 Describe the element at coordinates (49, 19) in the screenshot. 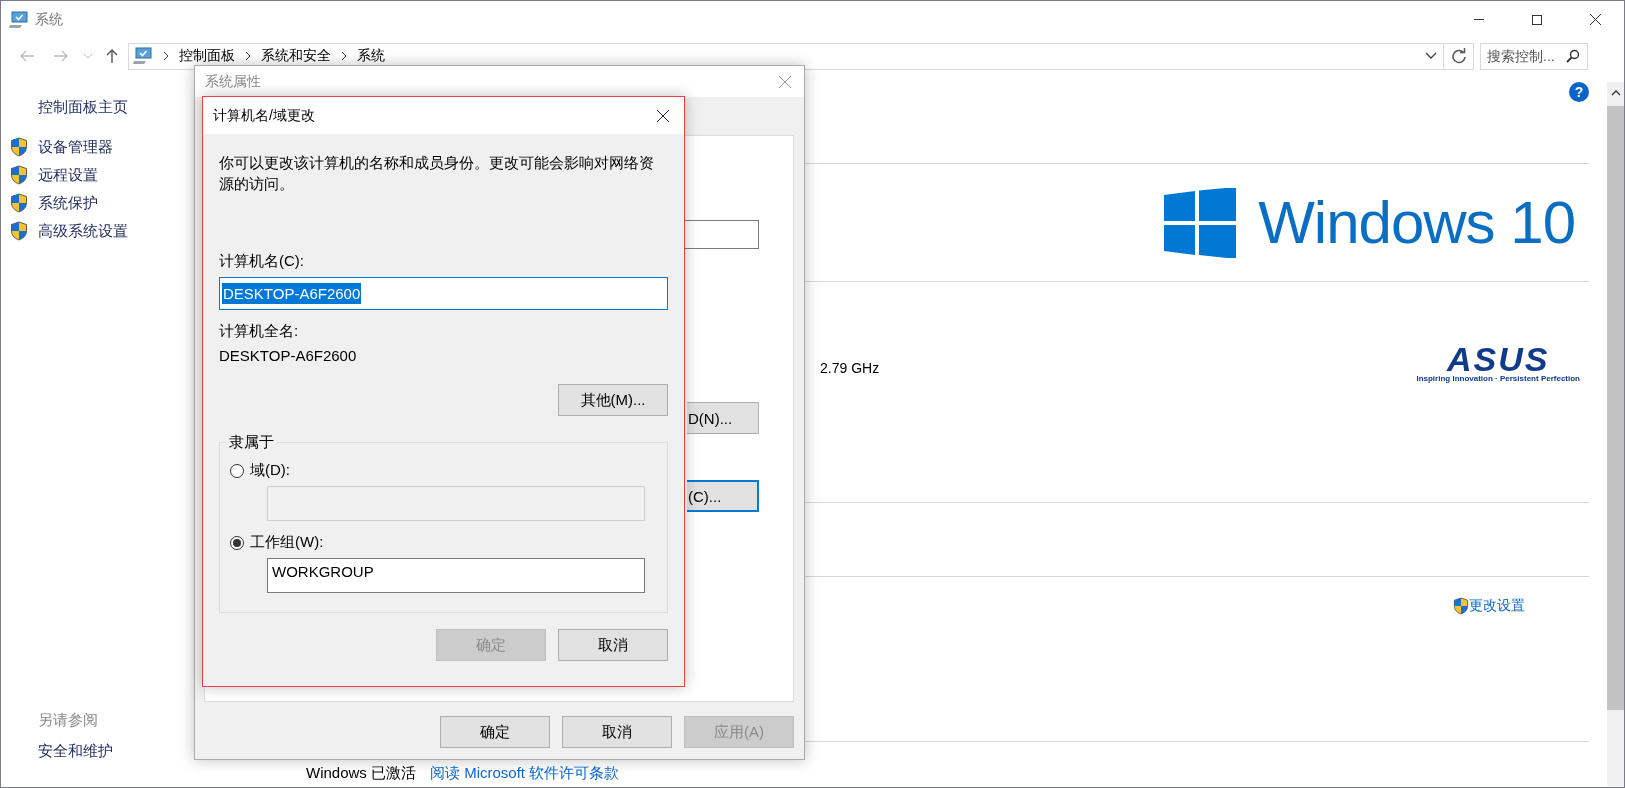

I see `window-title: 系统` at that location.